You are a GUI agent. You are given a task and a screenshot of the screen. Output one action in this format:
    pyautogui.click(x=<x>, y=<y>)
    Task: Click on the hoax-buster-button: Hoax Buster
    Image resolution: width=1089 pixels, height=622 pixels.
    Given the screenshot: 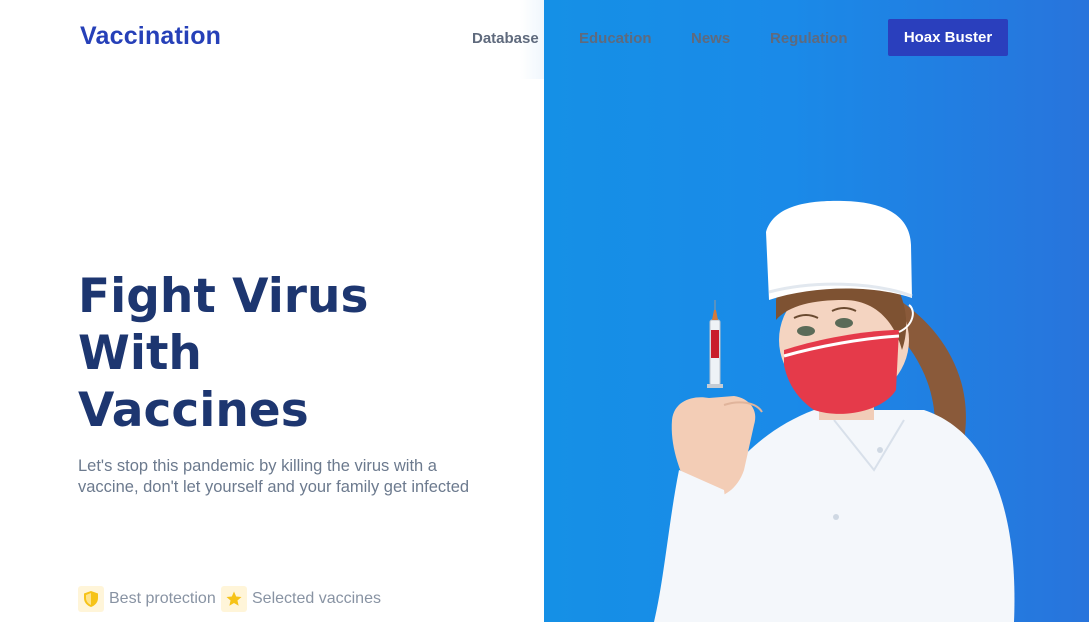 What is the action you would take?
    pyautogui.click(x=948, y=37)
    